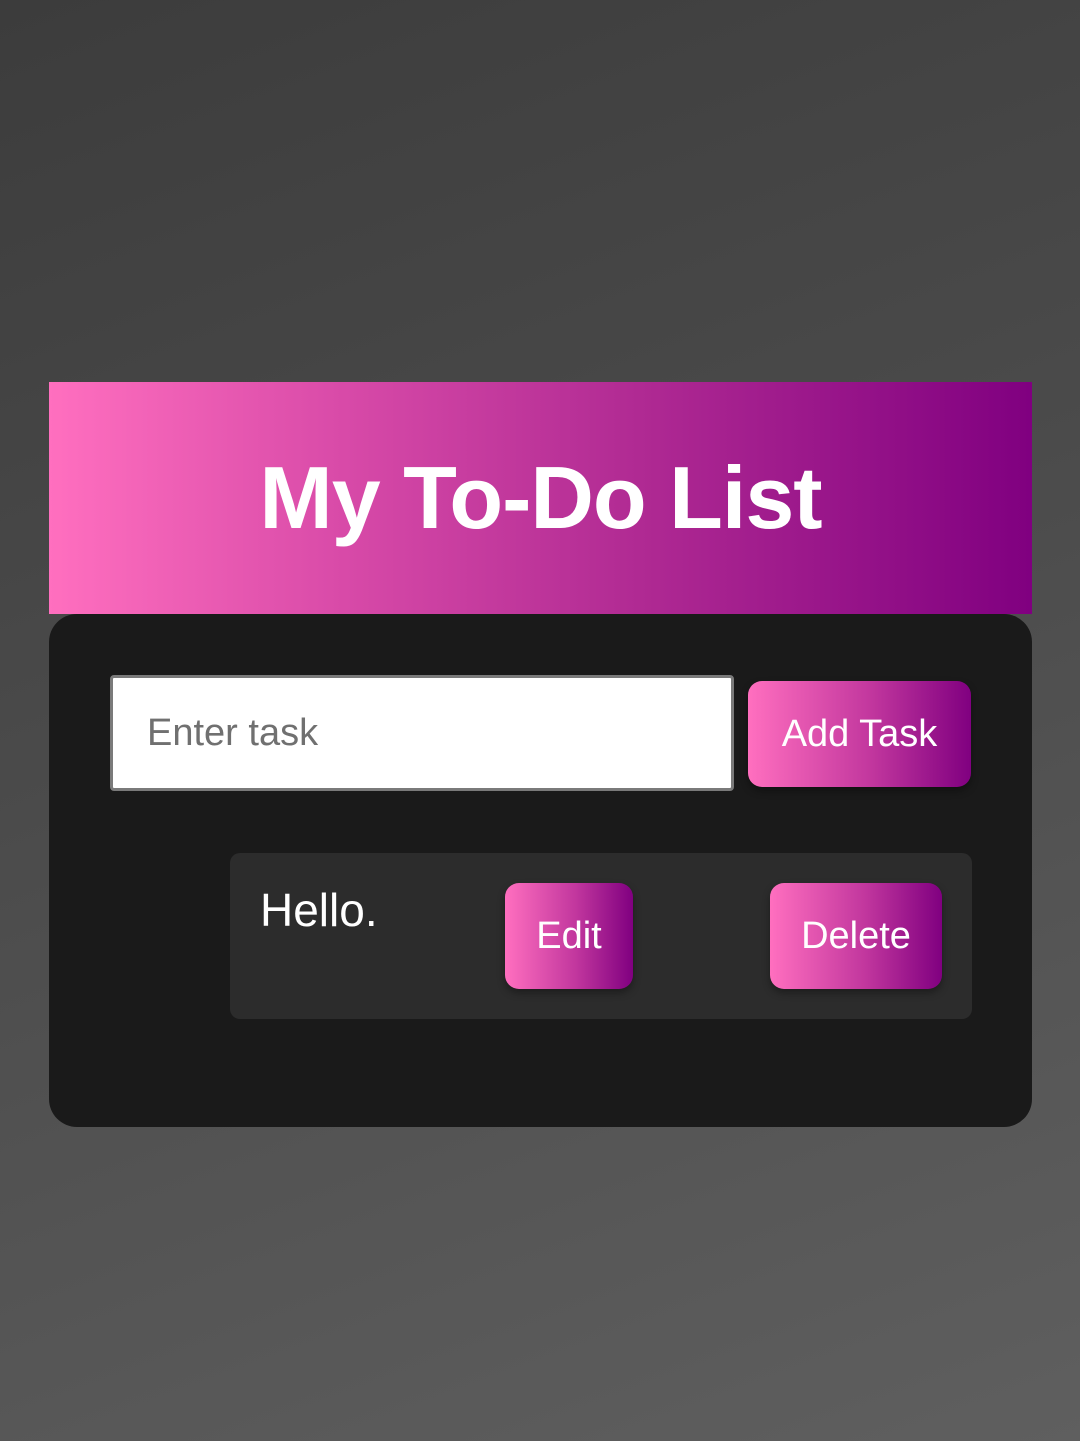  I want to click on page-title: My To-Do List, so click(540, 497).